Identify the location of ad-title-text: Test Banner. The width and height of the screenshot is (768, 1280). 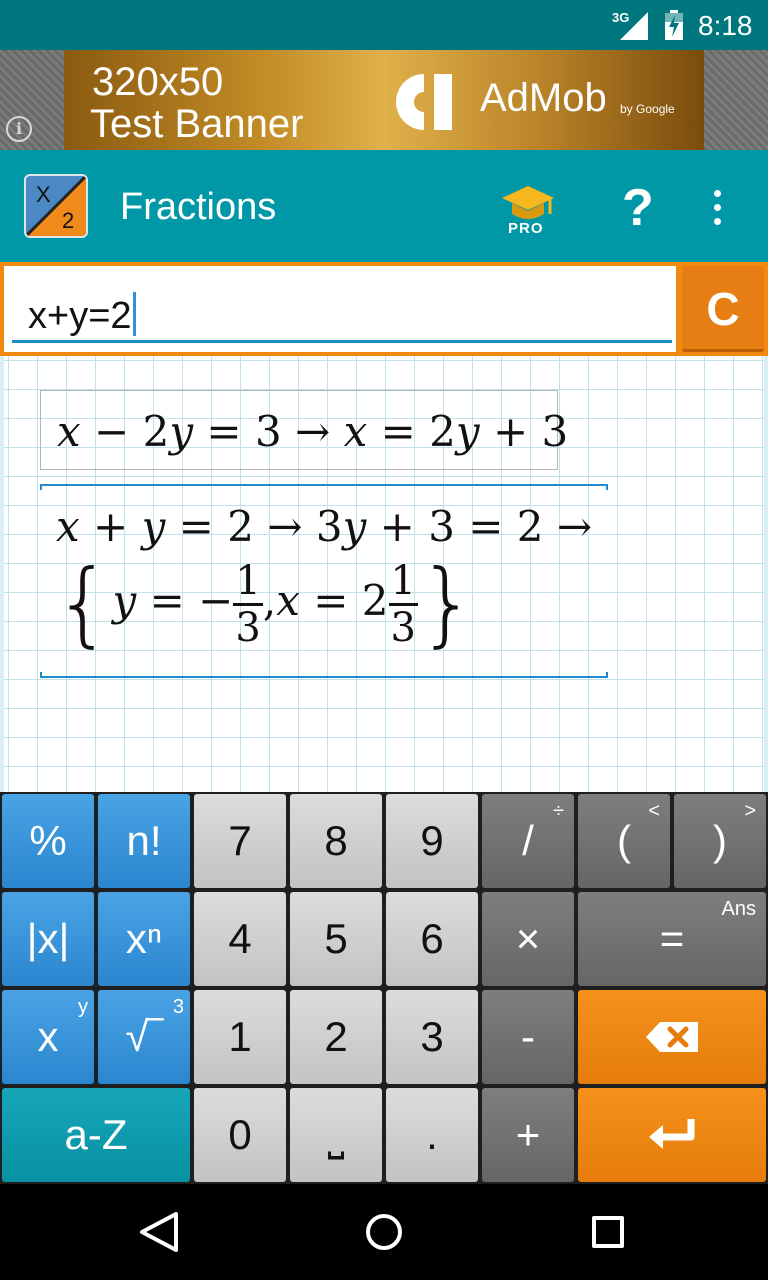
(197, 124).